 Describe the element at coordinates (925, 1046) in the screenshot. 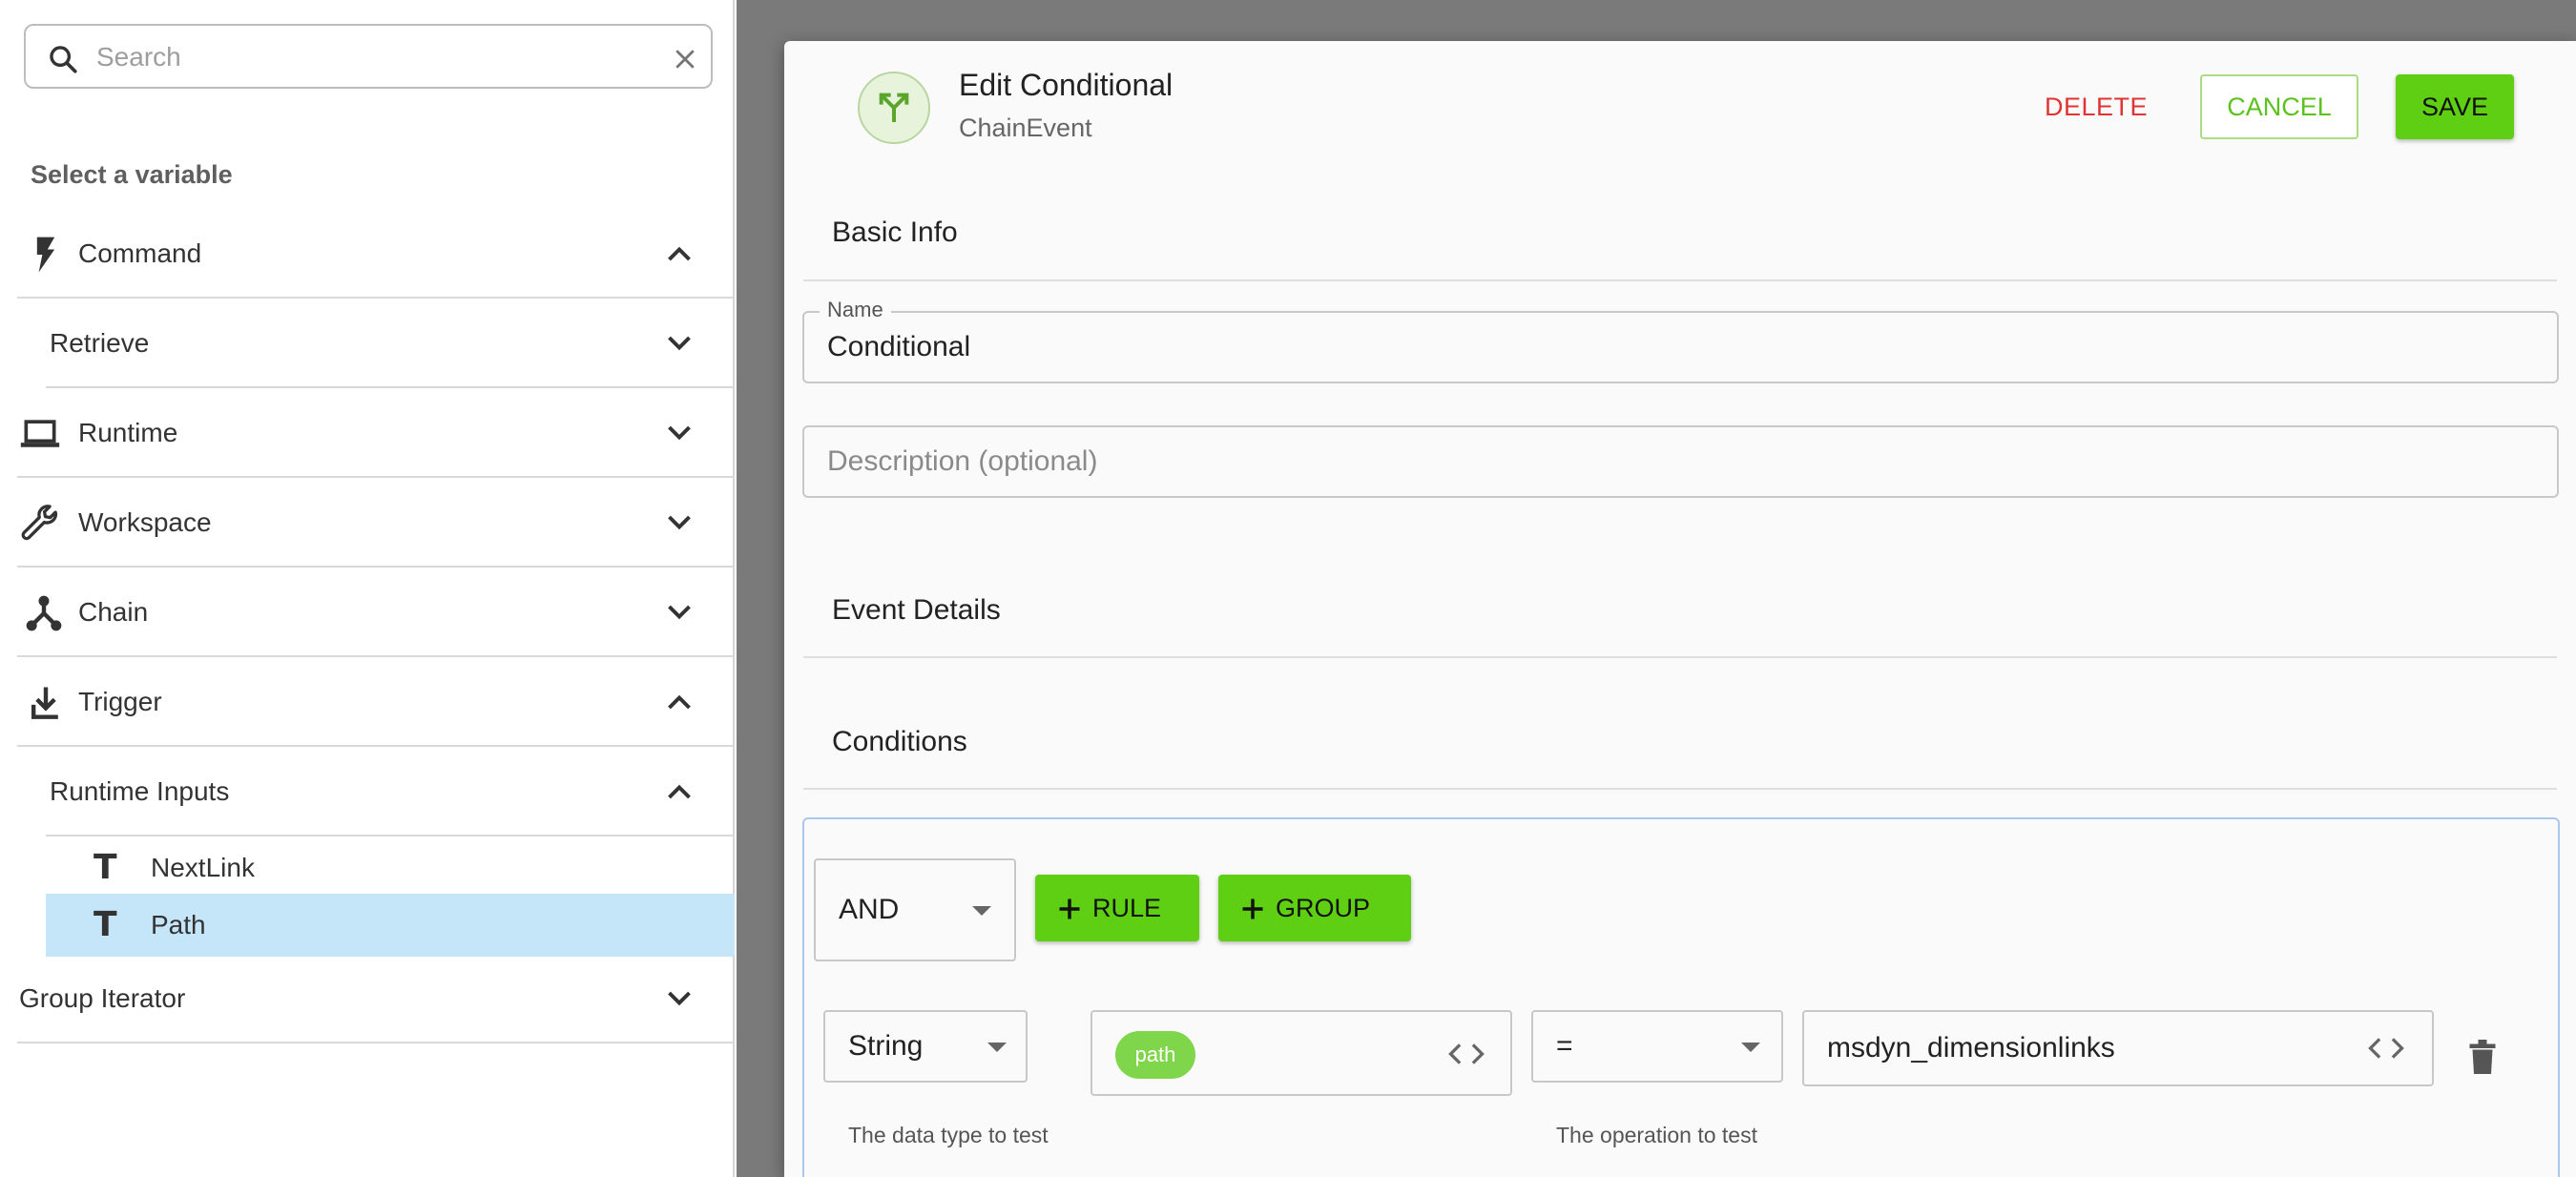

I see `data-type-select: String` at that location.